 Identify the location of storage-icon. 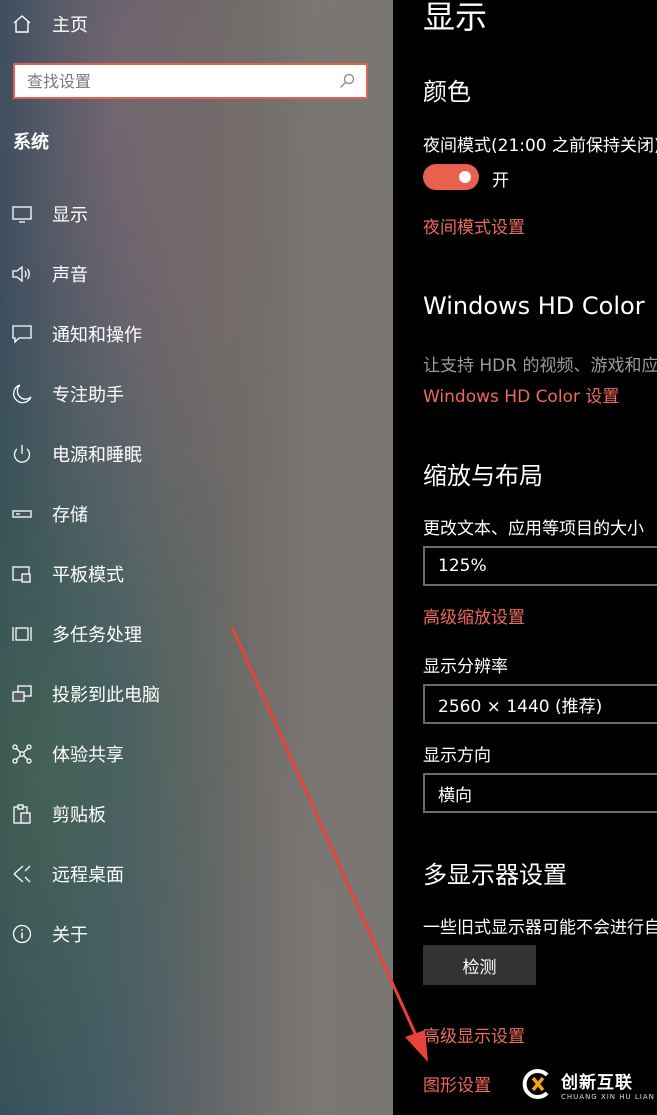
(22, 514).